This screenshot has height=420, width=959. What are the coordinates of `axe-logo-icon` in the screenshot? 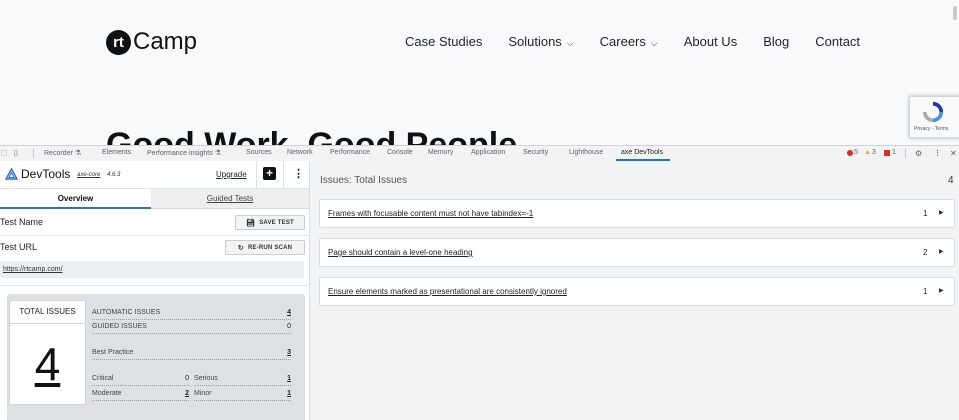 It's located at (11, 174).